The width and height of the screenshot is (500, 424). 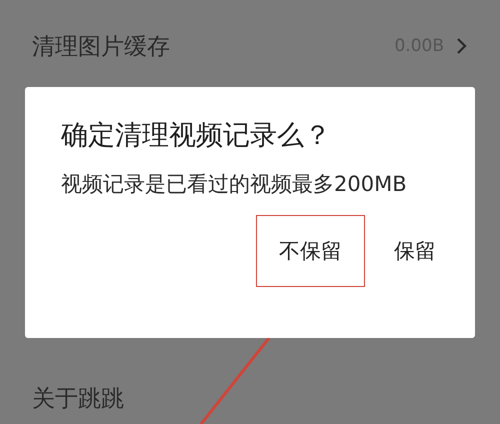 What do you see at coordinates (310, 251) in the screenshot?
I see `dialog-button: 不保留` at bounding box center [310, 251].